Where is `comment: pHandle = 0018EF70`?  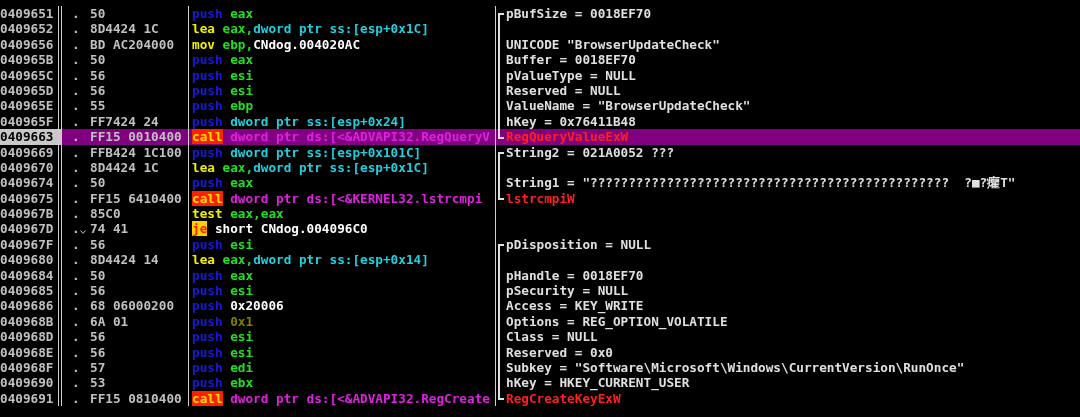
comment: pHandle = 0018EF70 is located at coordinates (575, 275).